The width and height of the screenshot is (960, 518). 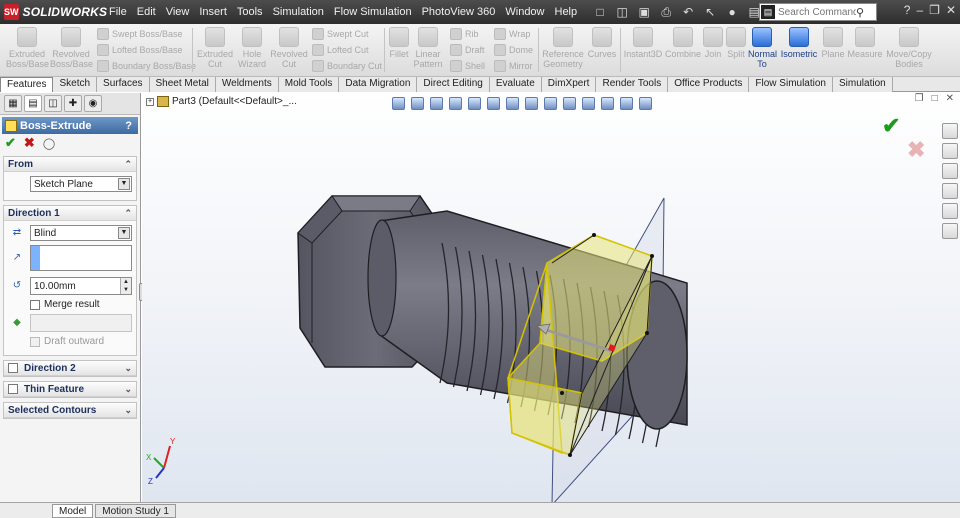 What do you see at coordinates (93, 103) in the screenshot?
I see `display-manager-tab-icon: ◉` at bounding box center [93, 103].